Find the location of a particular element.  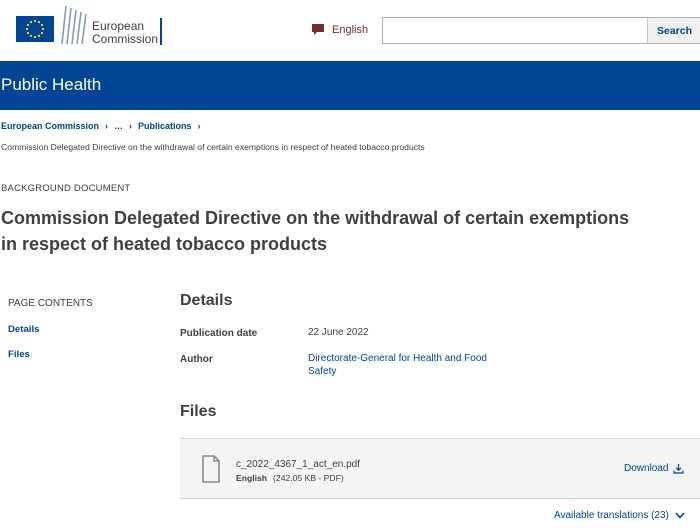

file-name: c_2022_4367_1_act_en.pdf is located at coordinates (298, 464).